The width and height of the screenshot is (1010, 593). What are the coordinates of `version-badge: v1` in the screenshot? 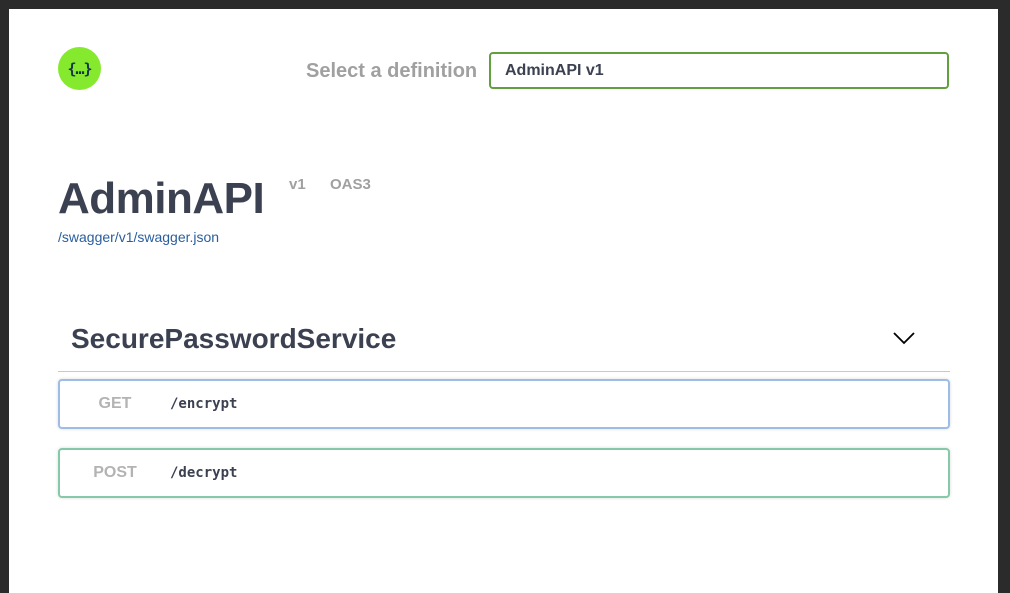 It's located at (297, 184).